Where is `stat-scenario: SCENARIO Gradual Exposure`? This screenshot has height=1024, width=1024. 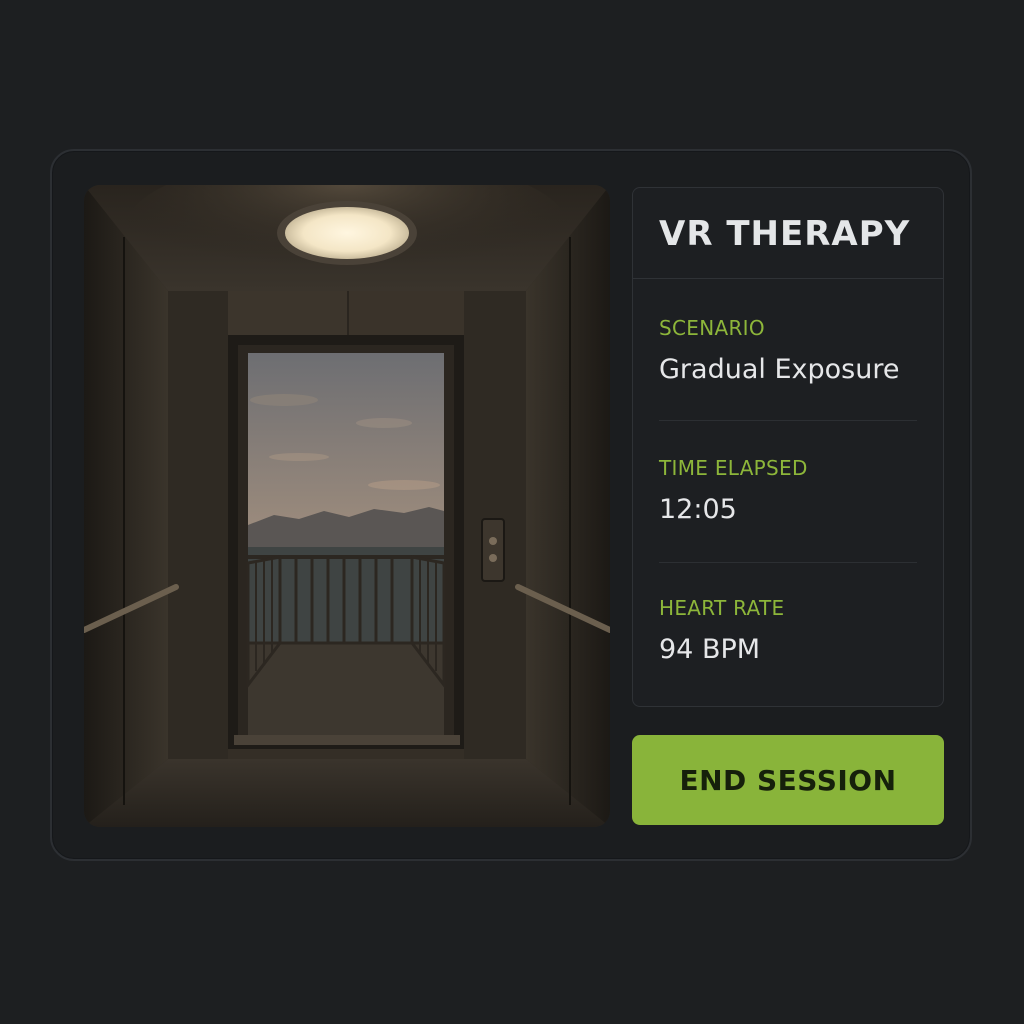 stat-scenario: SCENARIO Gradual Exposure is located at coordinates (789, 350).